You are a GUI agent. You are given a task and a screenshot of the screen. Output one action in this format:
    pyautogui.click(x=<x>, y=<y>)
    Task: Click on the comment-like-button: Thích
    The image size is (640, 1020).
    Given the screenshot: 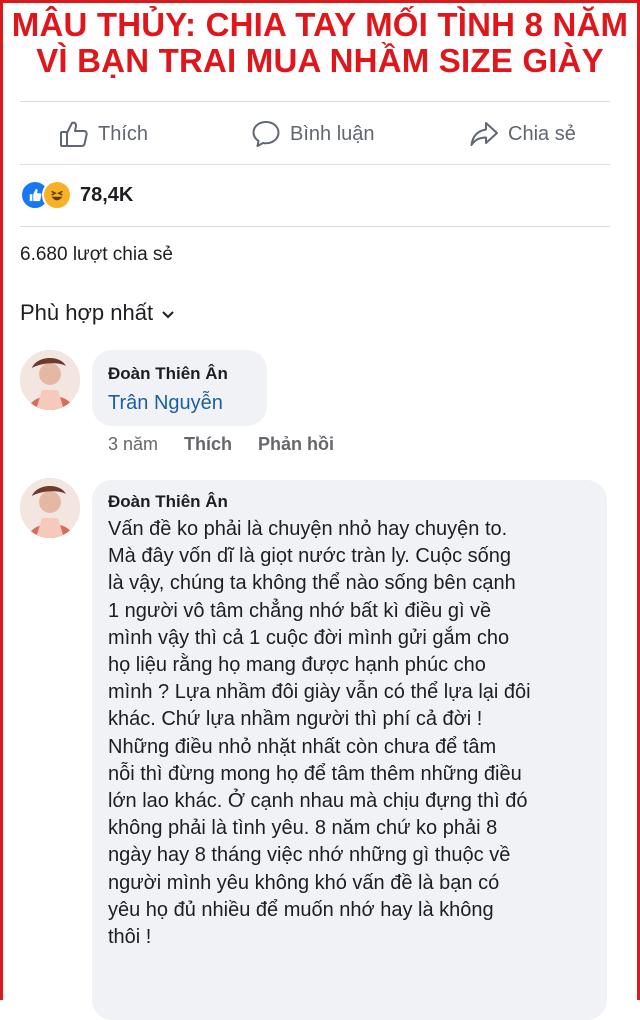 What is the action you would take?
    pyautogui.click(x=208, y=444)
    